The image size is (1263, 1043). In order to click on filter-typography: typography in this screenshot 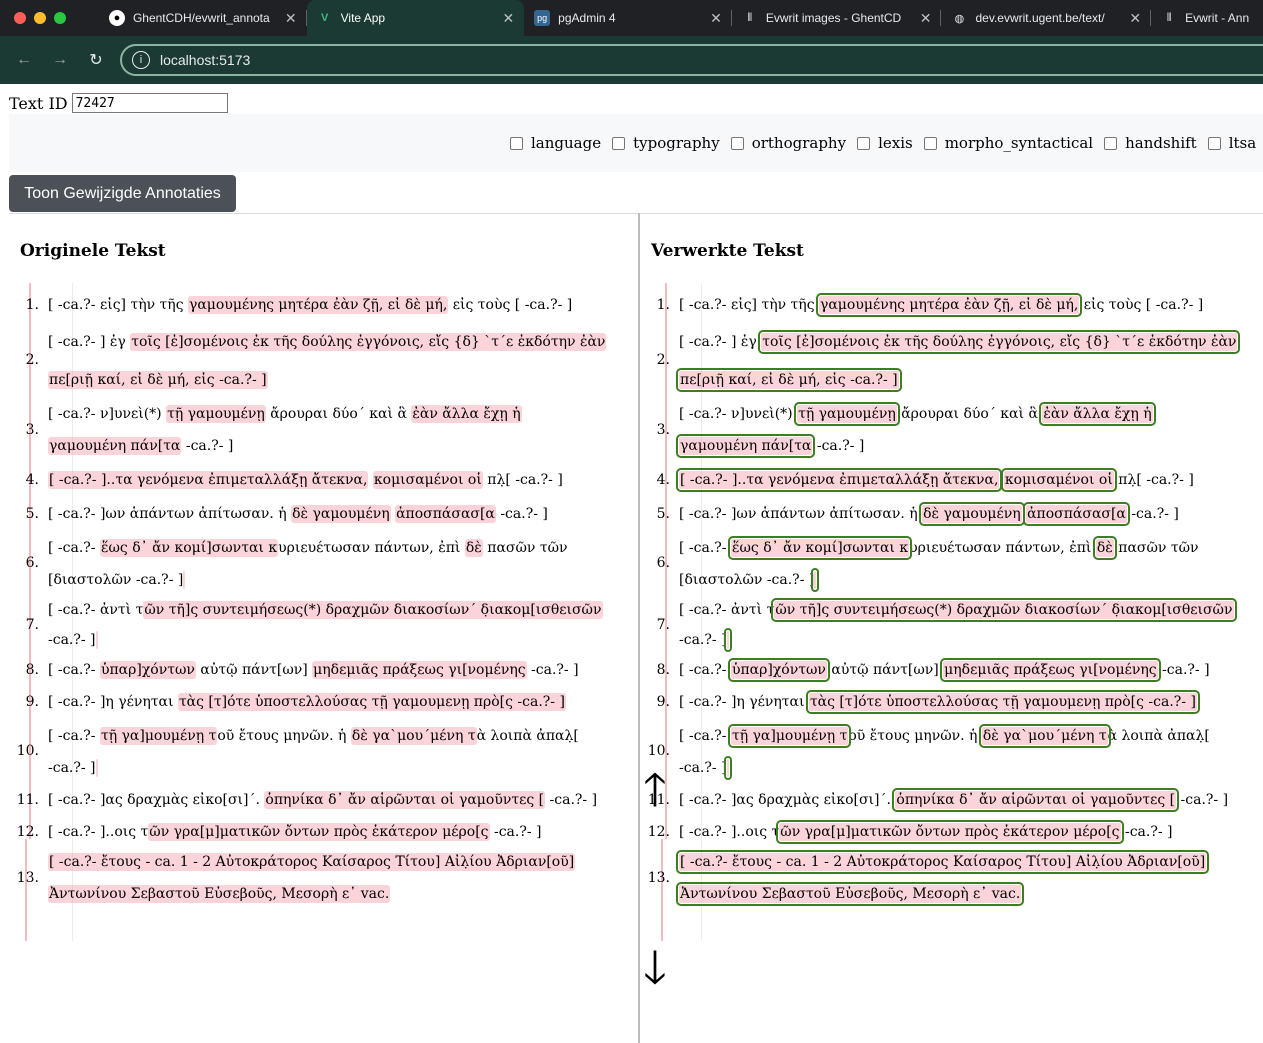, I will do `click(666, 143)`.